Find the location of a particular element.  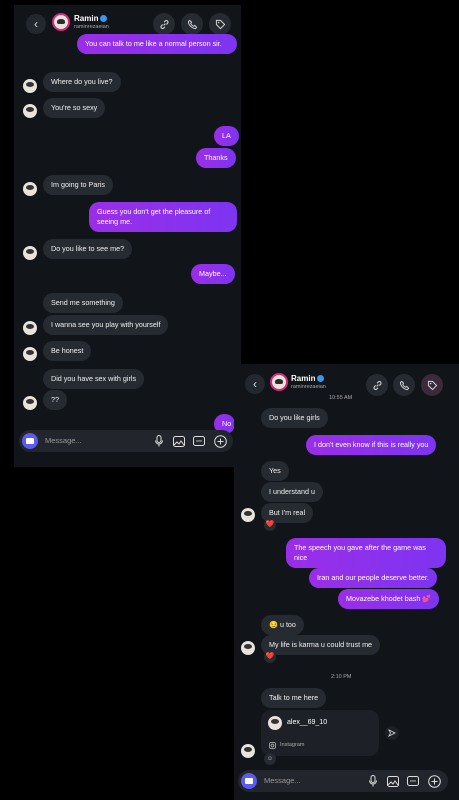

message-bubble-incoming: Did you have sex with girls is located at coordinates (94, 379).